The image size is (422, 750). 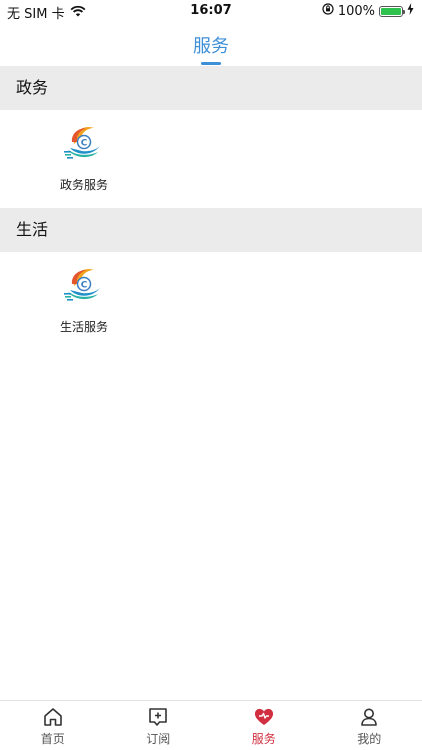 I want to click on page-title: 服务, so click(x=211, y=46).